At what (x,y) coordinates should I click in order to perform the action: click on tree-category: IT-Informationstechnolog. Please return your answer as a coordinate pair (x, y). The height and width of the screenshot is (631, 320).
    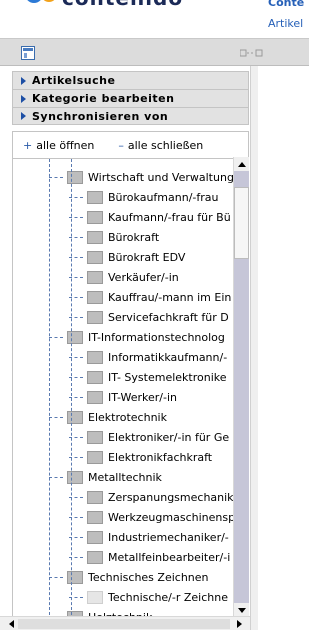
    Looking at the image, I should click on (146, 337).